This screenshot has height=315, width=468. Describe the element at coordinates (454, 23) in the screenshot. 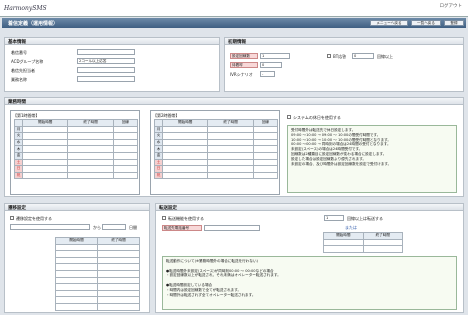

I see `register-button: 登録` at that location.